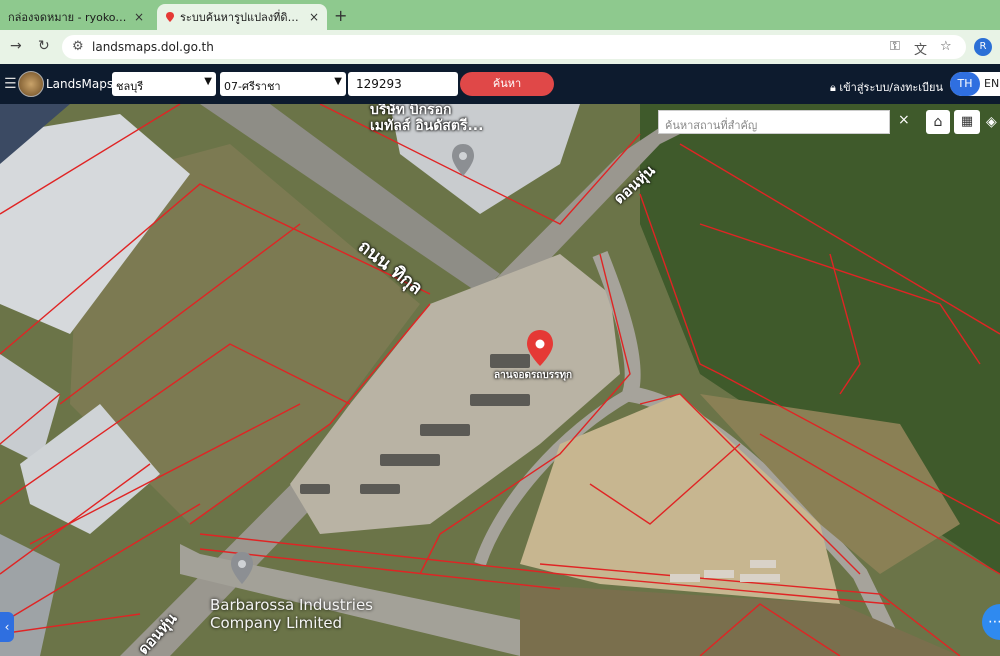  I want to click on menu-icon: ☰, so click(10, 84).